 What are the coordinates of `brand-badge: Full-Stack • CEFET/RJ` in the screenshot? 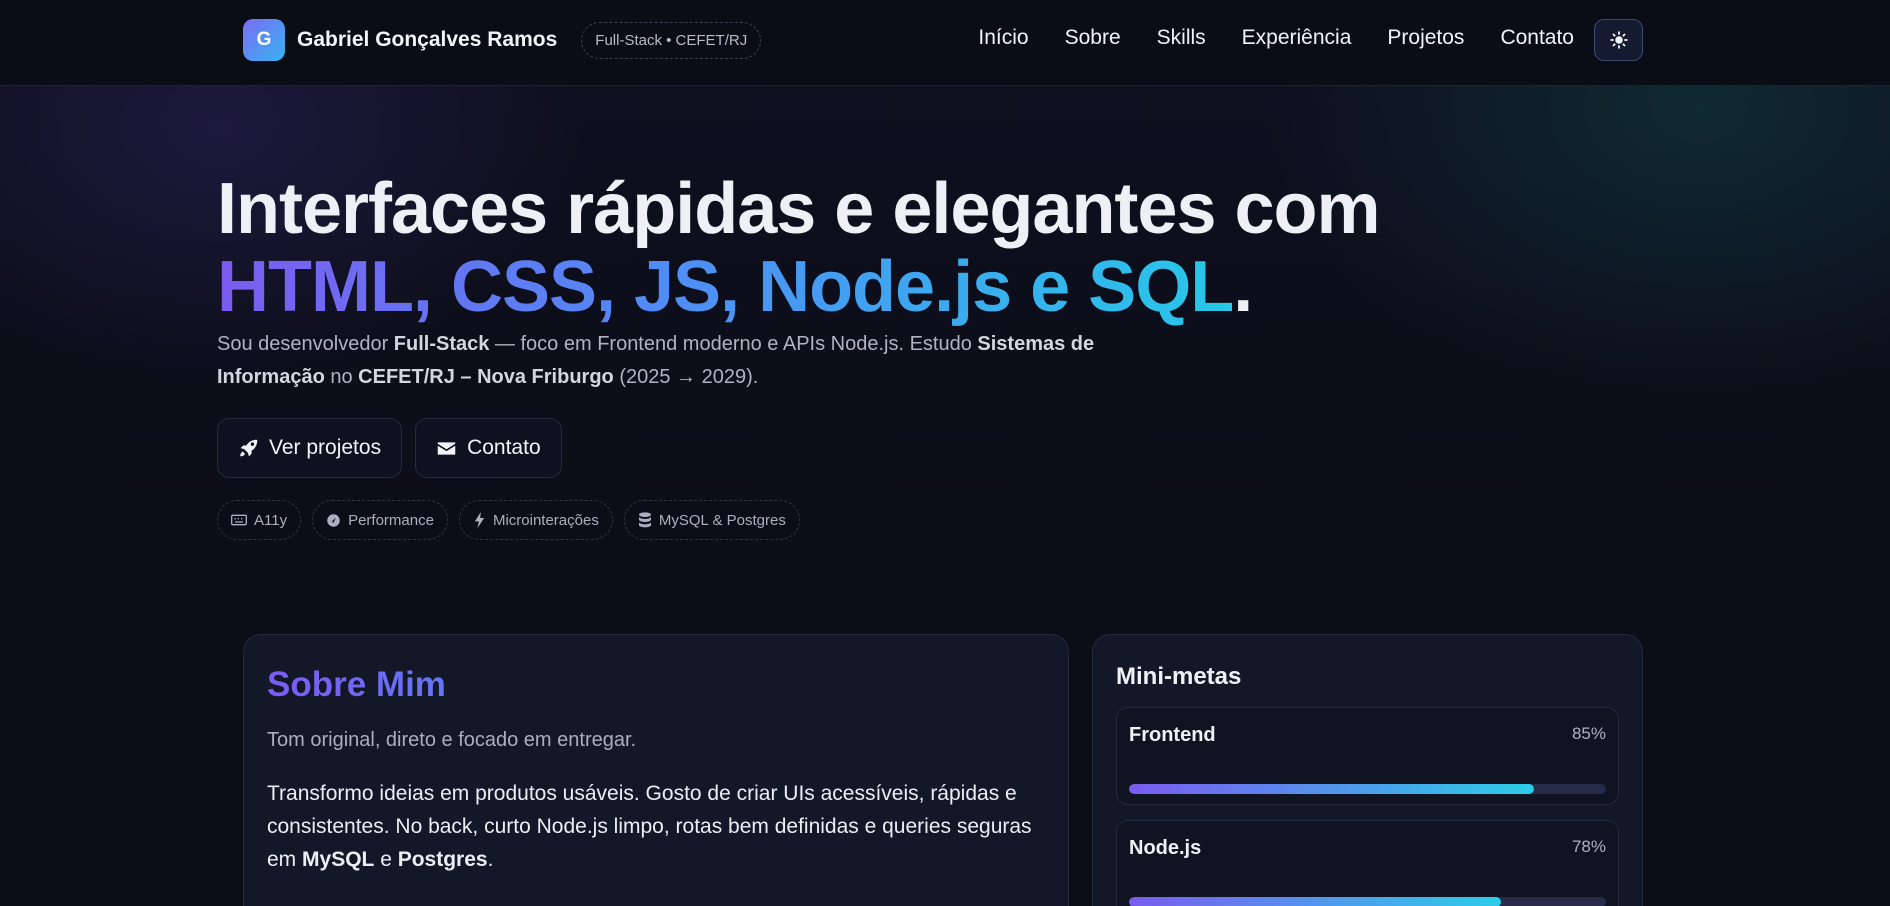 It's located at (671, 40).